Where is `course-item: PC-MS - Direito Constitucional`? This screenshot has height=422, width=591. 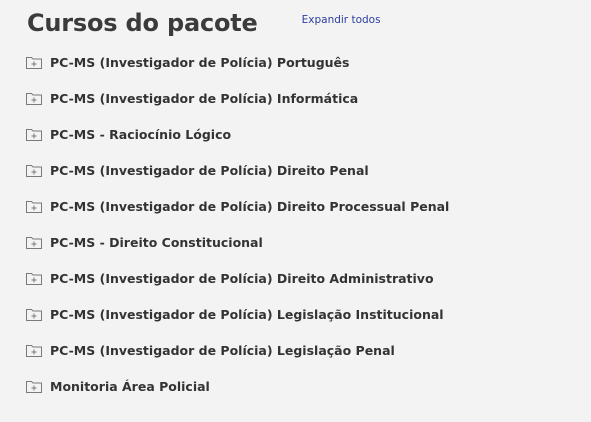
course-item: PC-MS - Direito Constitucional is located at coordinates (306, 242).